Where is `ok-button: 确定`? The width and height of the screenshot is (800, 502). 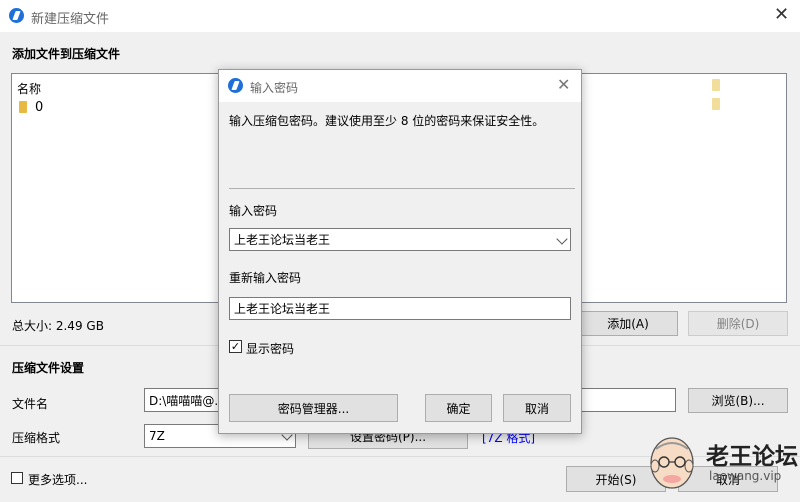
ok-button: 确定 is located at coordinates (458, 408).